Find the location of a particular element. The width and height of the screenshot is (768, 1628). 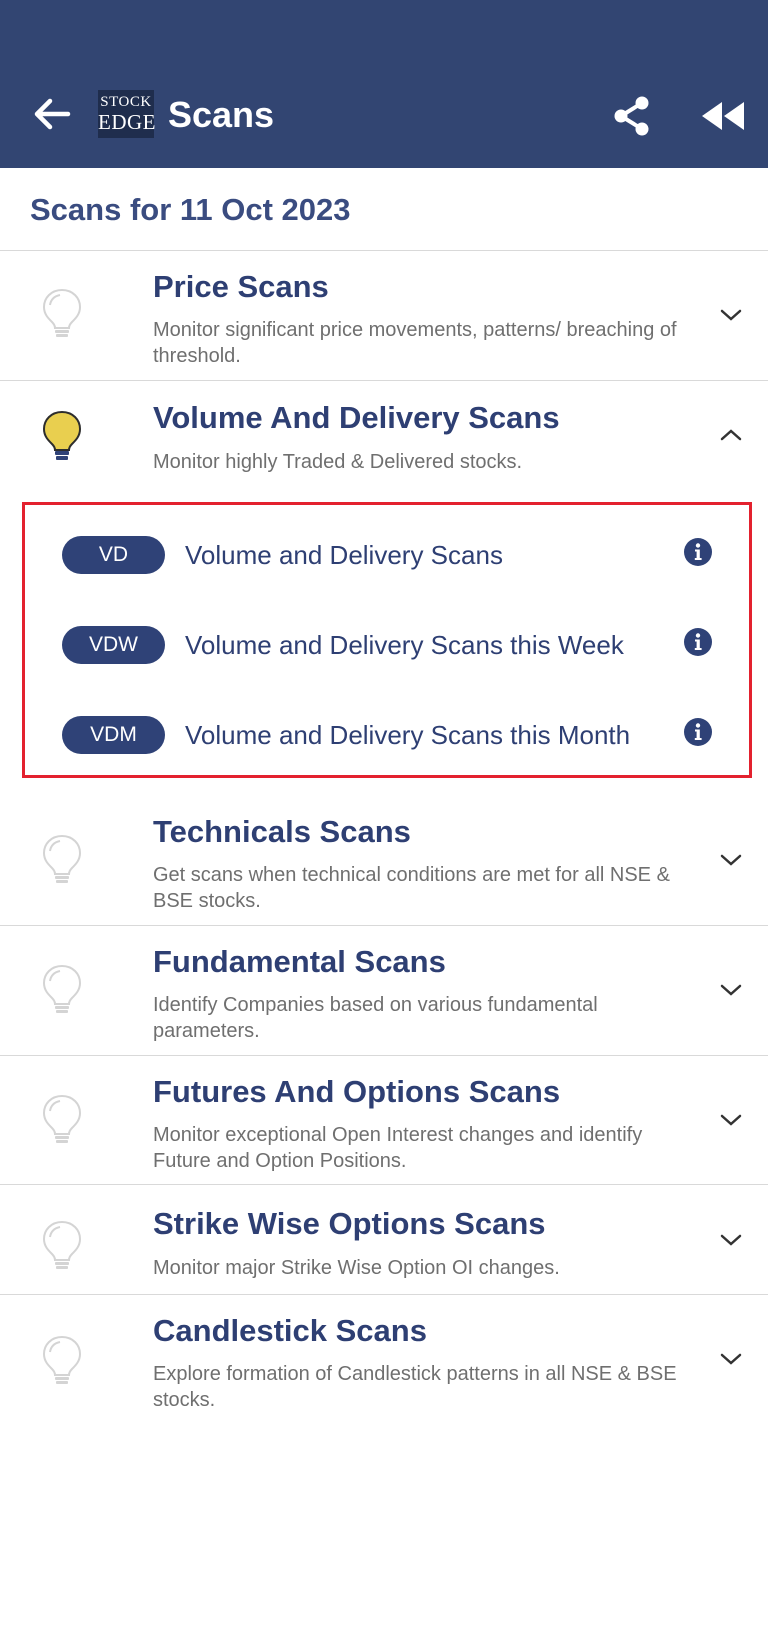

stockedge-logo: STOCK EDGE is located at coordinates (127, 114).